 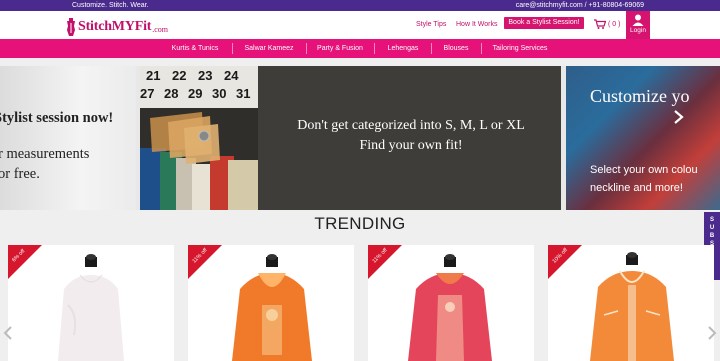 I want to click on trending-title: TRENDING, so click(x=360, y=223).